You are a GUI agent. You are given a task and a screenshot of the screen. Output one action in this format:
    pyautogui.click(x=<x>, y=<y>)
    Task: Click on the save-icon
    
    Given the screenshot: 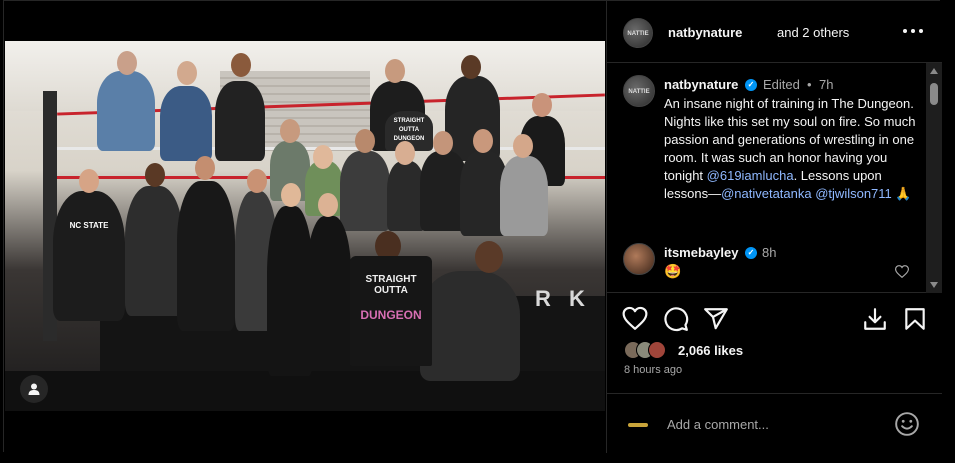 What is the action you would take?
    pyautogui.click(x=875, y=319)
    